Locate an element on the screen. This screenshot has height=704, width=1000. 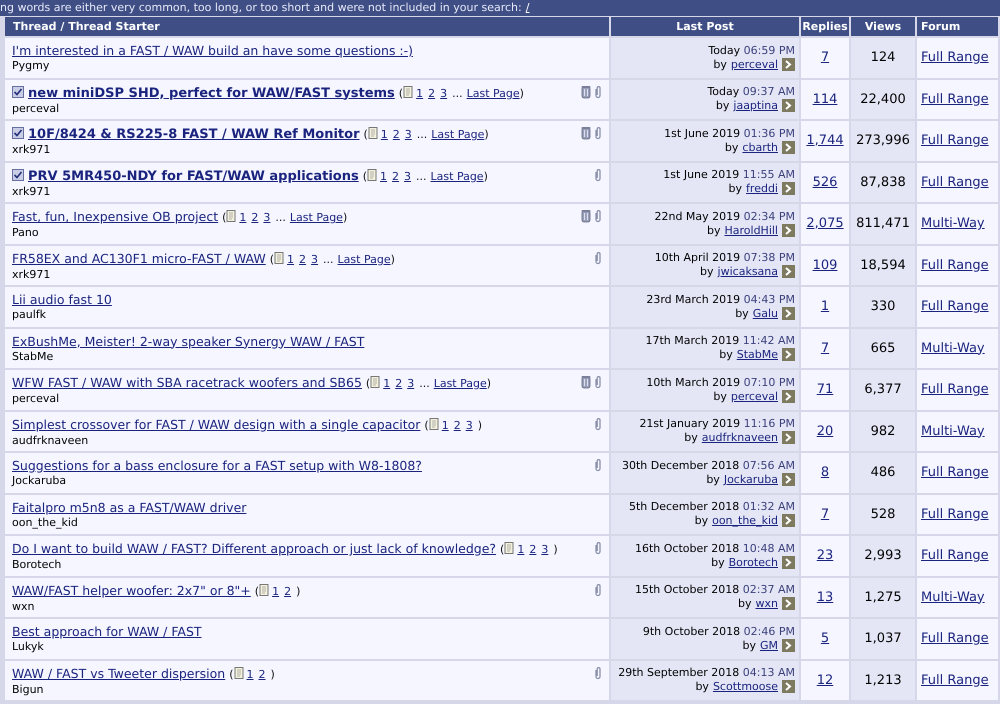
post-author-link: Scottmoose is located at coordinates (745, 687).